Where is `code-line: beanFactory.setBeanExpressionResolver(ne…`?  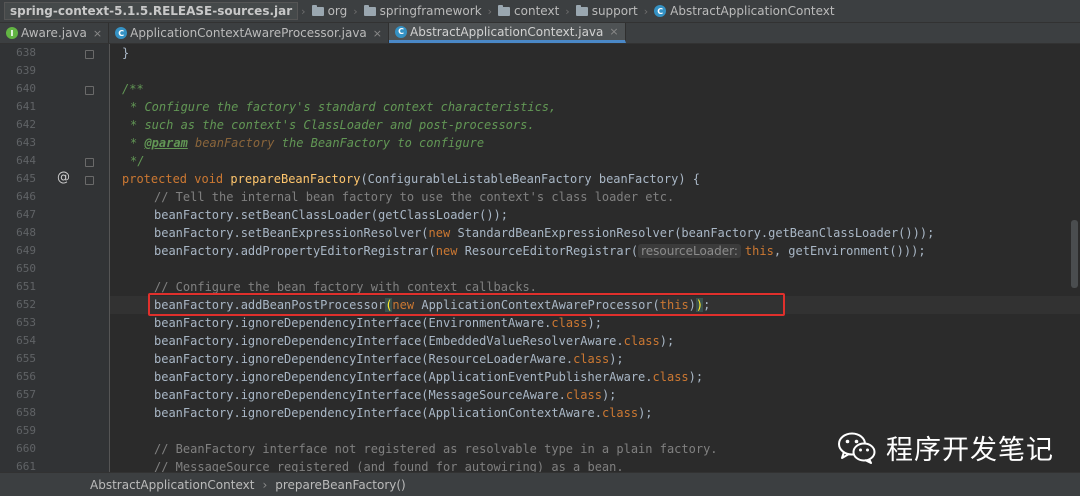 code-line: beanFactory.setBeanExpressionResolver(ne… is located at coordinates (544, 233).